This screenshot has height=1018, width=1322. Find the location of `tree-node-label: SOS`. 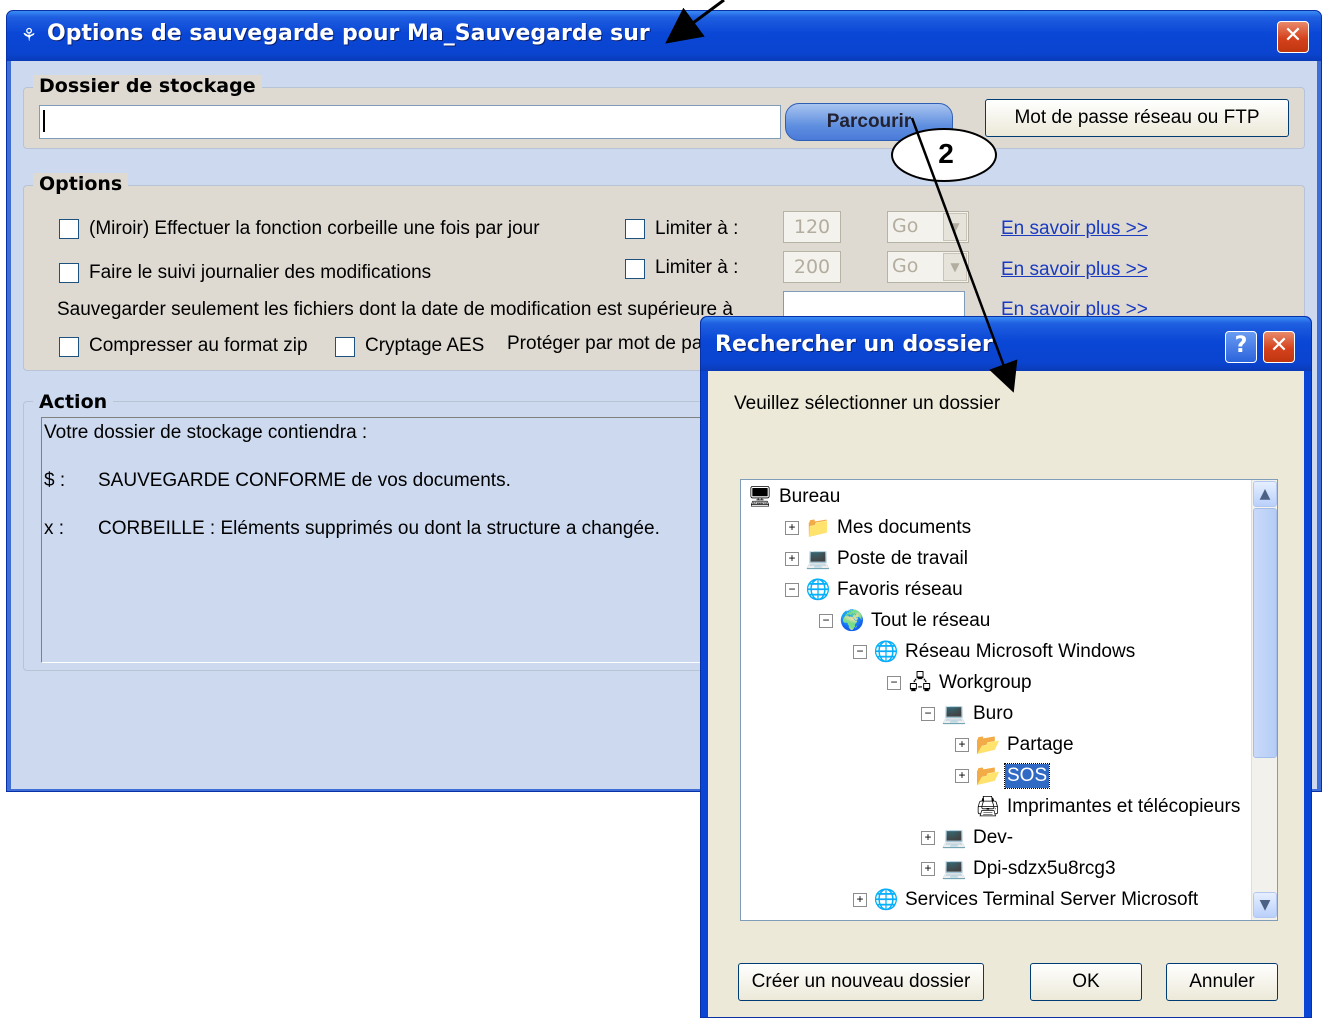

tree-node-label: SOS is located at coordinates (1027, 776).